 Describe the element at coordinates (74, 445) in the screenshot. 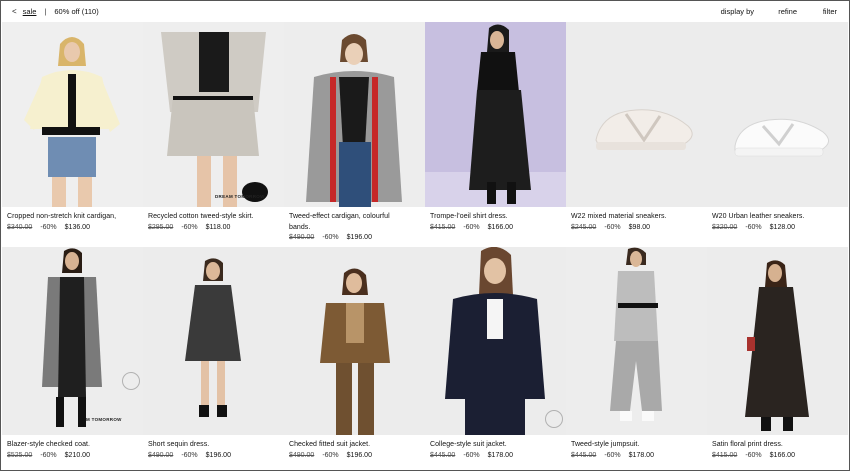

I see `product-name: Blazer-style checked coat.` at that location.